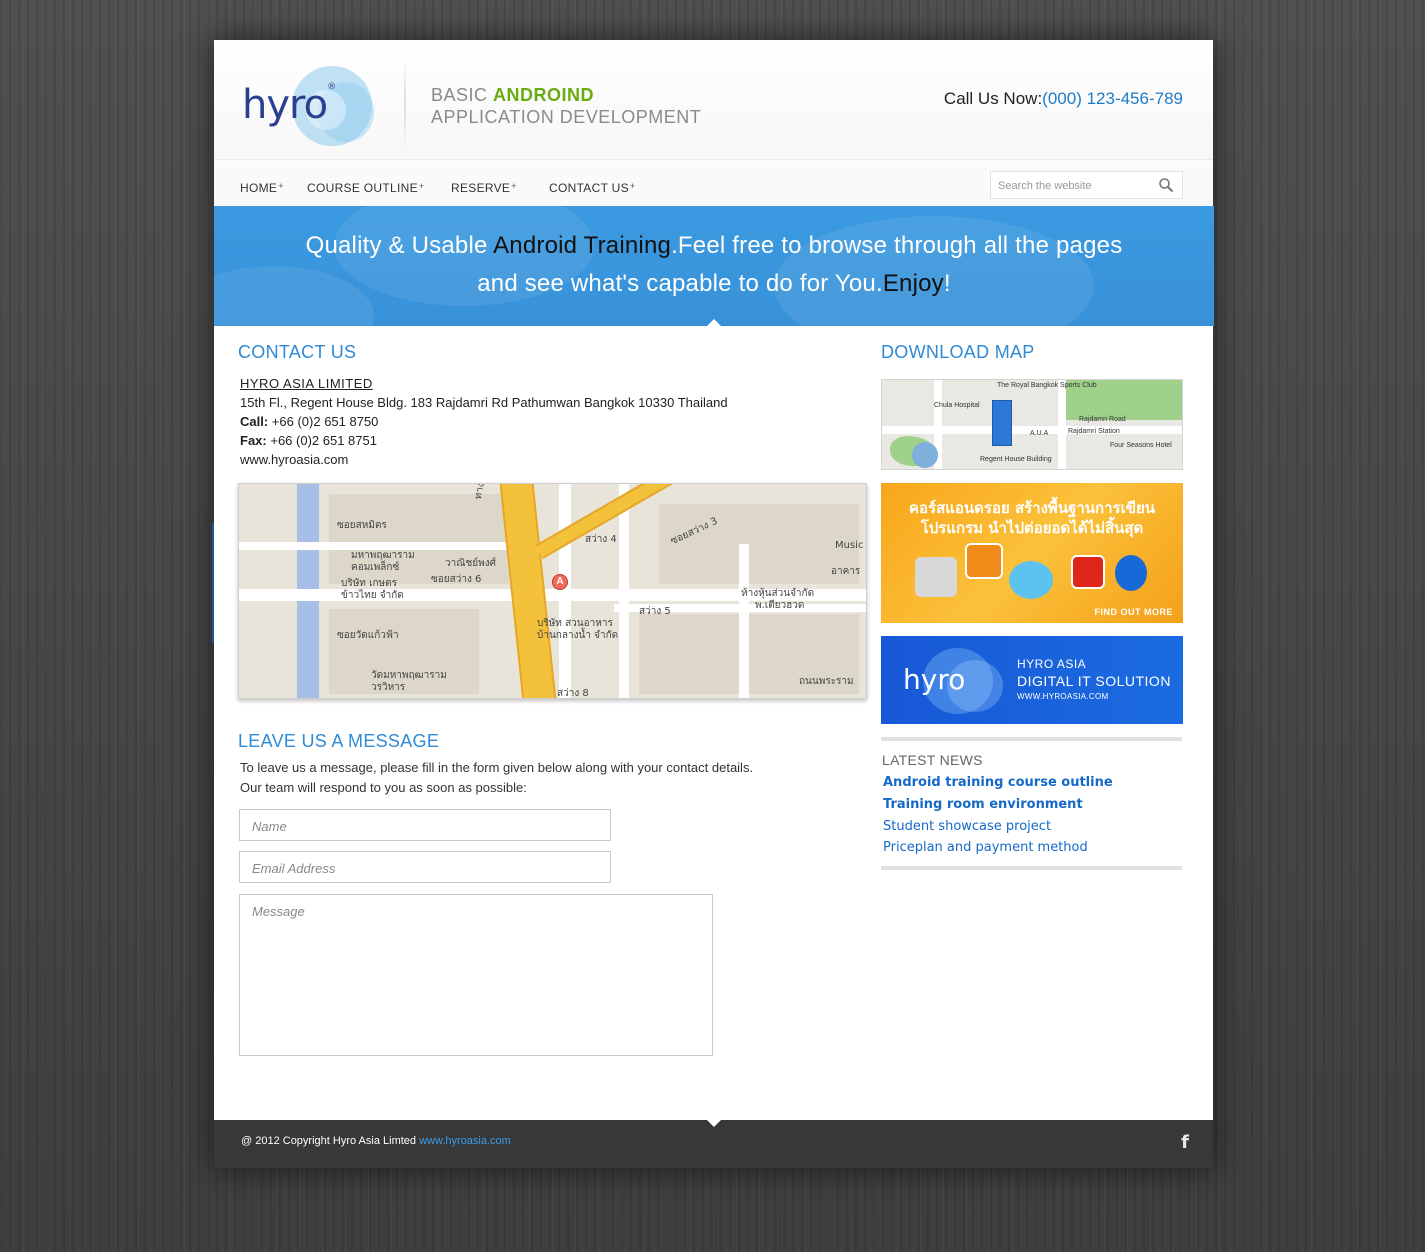 The width and height of the screenshot is (1425, 1252). I want to click on rss-icon, so click(984, 561).